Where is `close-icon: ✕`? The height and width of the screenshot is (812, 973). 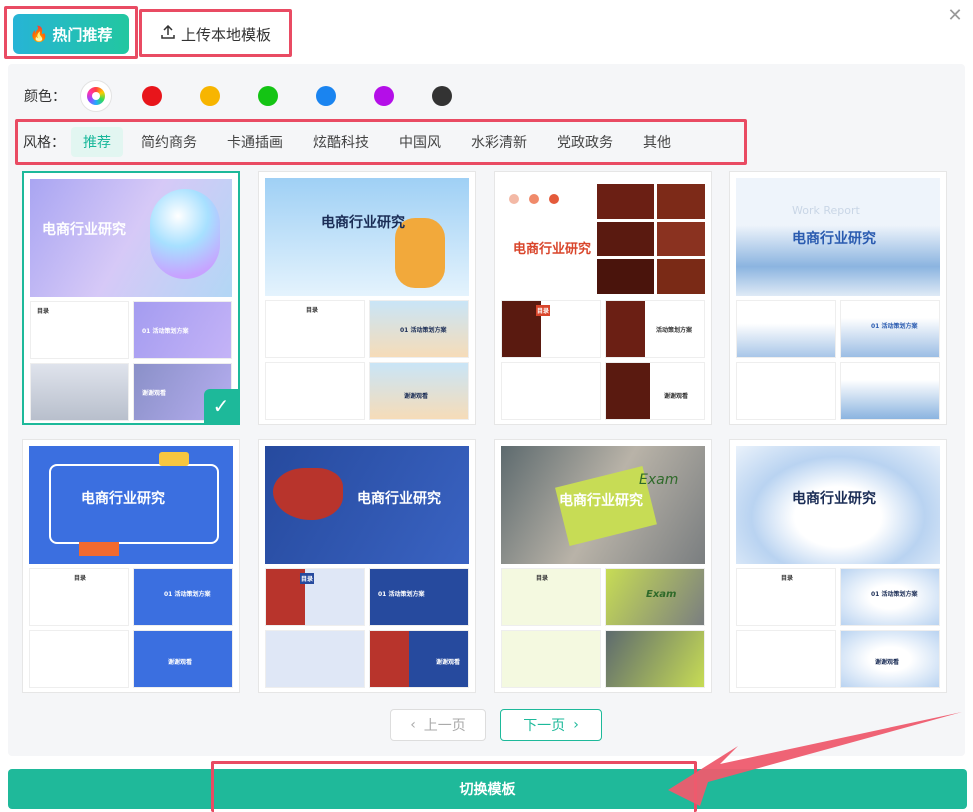 close-icon: ✕ is located at coordinates (955, 16).